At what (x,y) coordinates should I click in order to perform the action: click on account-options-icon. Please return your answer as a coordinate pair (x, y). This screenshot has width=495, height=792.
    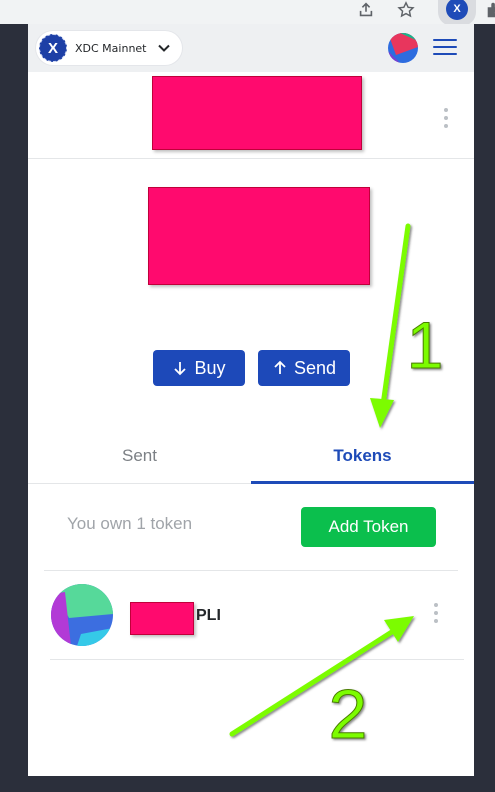
    Looking at the image, I should click on (446, 118).